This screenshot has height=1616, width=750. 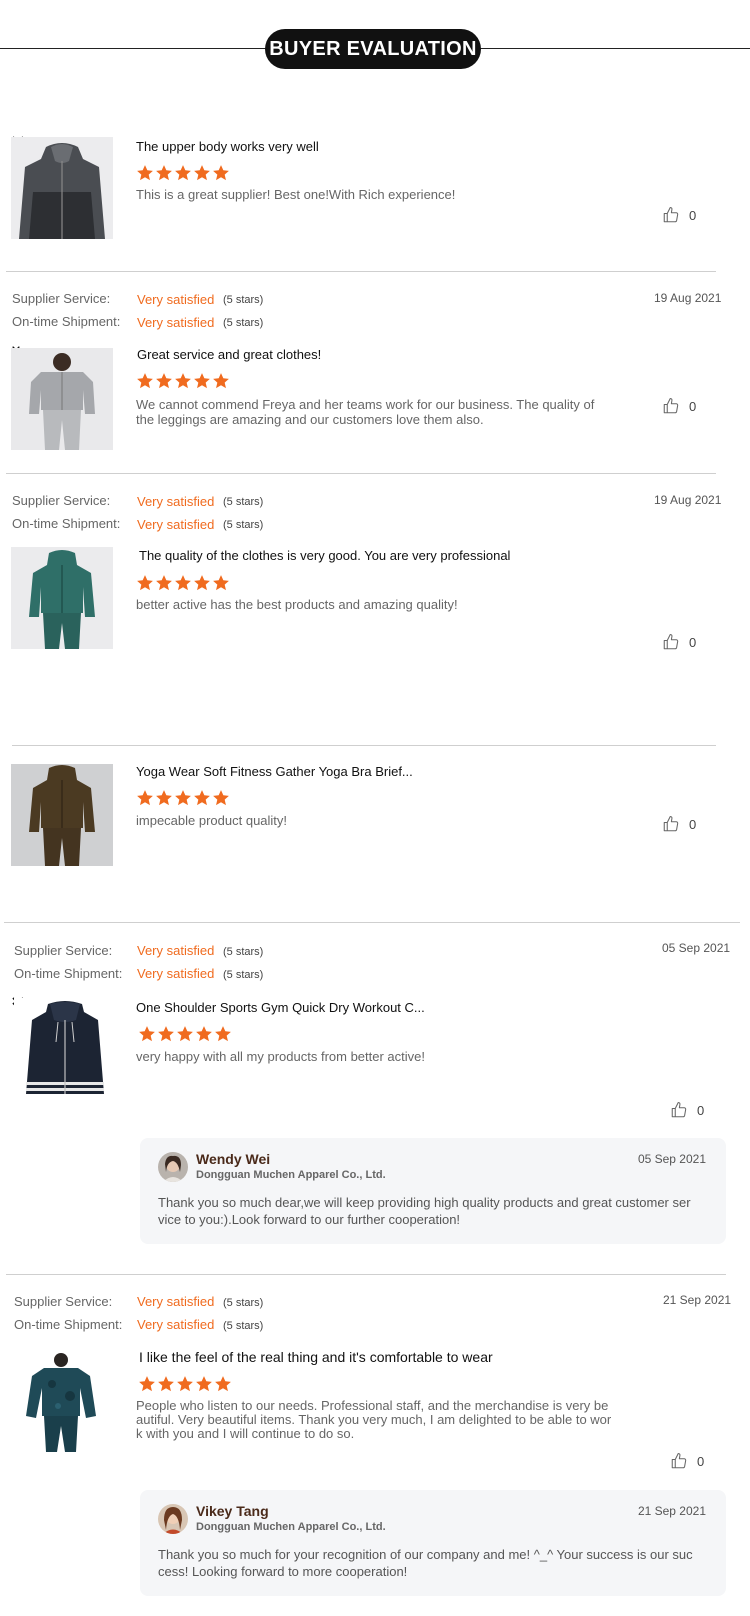 What do you see at coordinates (688, 500) in the screenshot?
I see `review-date: 19 Aug 2021` at bounding box center [688, 500].